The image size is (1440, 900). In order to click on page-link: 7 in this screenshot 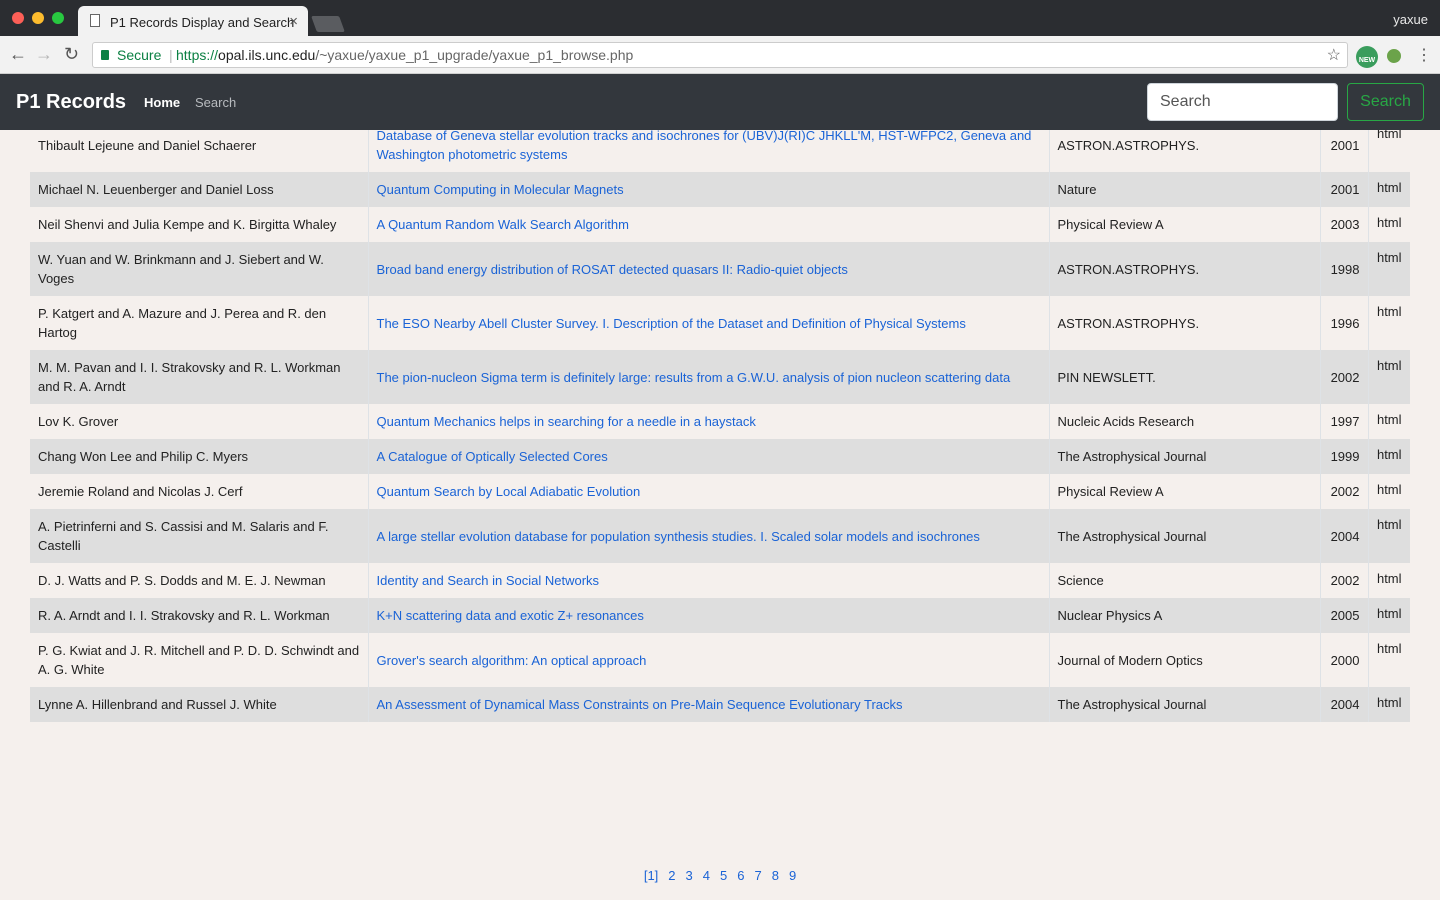, I will do `click(757, 875)`.